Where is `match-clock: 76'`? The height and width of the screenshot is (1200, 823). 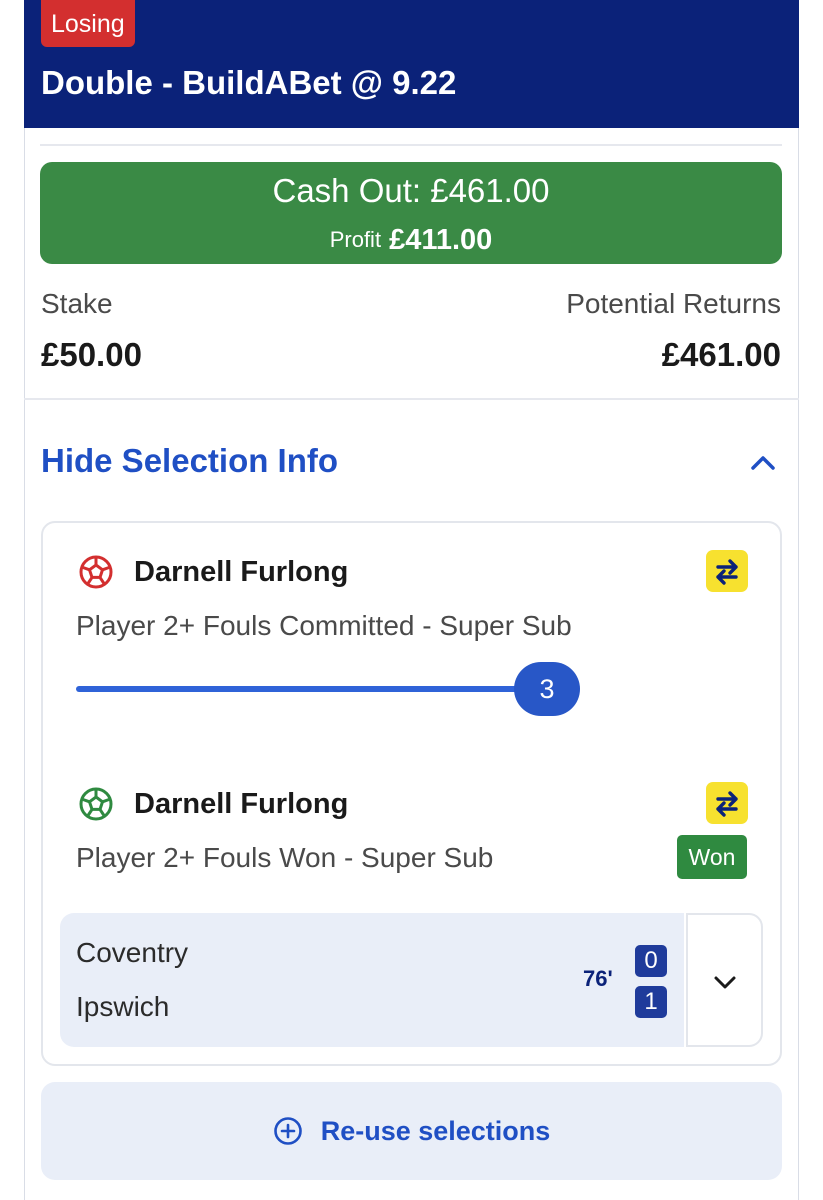 match-clock: 76' is located at coordinates (598, 978).